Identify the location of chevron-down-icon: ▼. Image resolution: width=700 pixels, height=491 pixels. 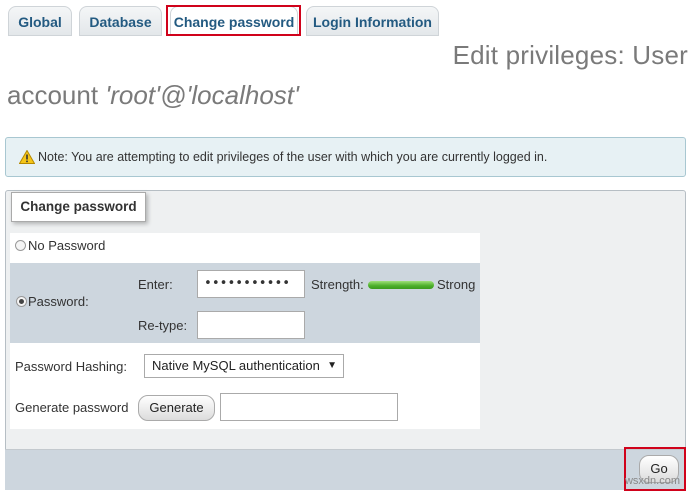
(332, 365).